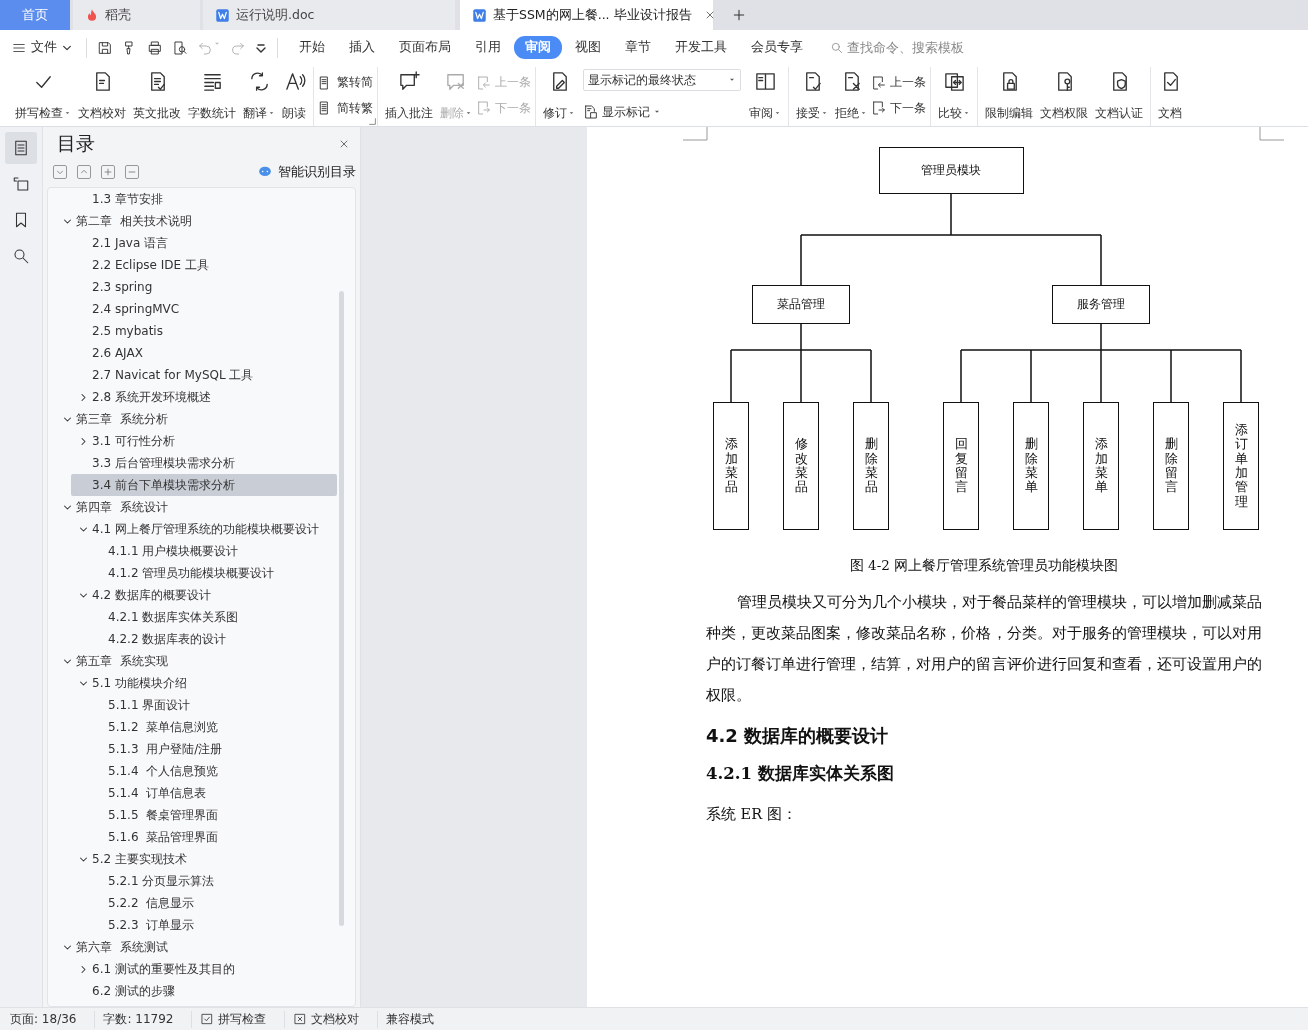  I want to click on sidebar-tab, so click(21, 148).